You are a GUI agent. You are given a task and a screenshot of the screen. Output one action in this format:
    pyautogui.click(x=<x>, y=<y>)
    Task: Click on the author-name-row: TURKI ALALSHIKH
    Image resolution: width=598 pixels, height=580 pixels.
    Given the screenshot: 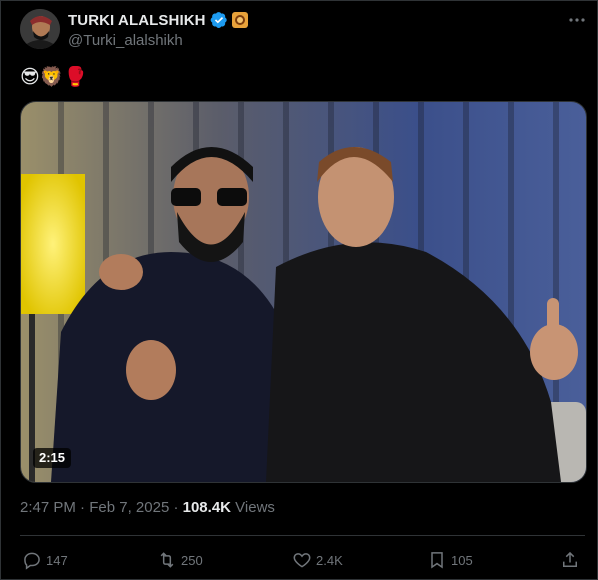 What is the action you would take?
    pyautogui.click(x=158, y=20)
    